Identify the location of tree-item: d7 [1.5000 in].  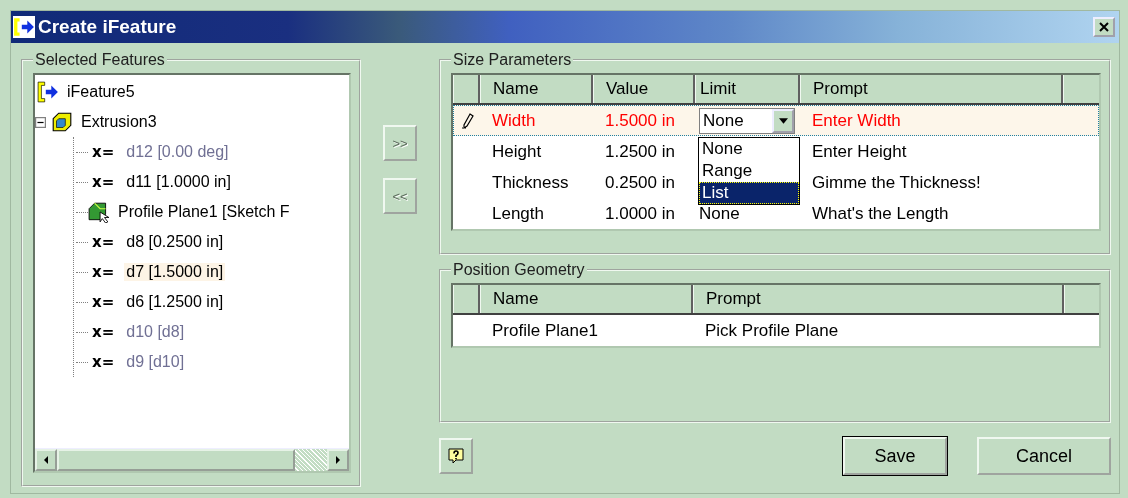
(175, 272).